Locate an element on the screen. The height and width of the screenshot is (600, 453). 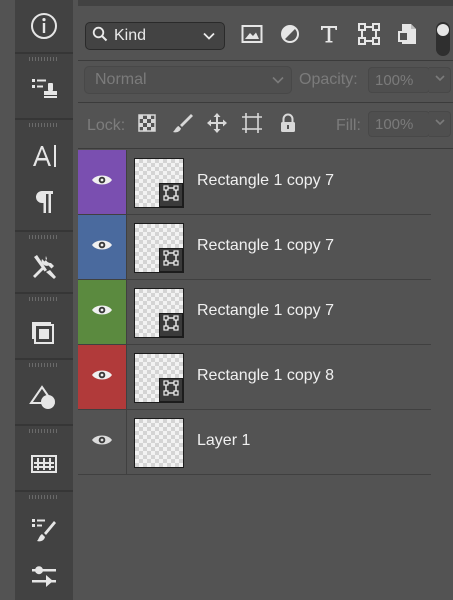
blend-mode-bar: Normal Opacity: 100% is located at coordinates (265, 81).